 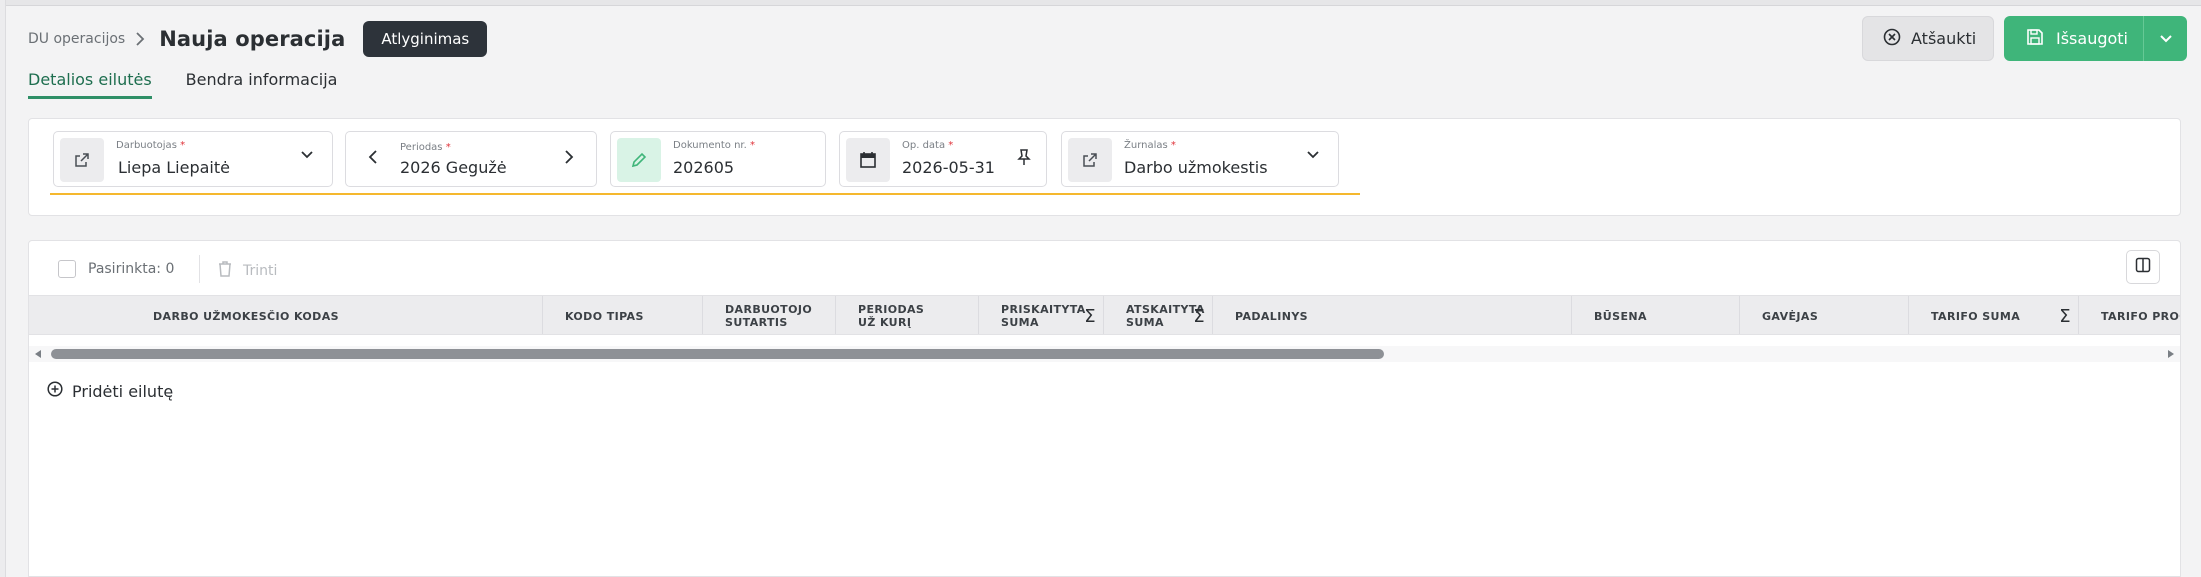 What do you see at coordinates (2035, 39) in the screenshot?
I see `save-disk-icon` at bounding box center [2035, 39].